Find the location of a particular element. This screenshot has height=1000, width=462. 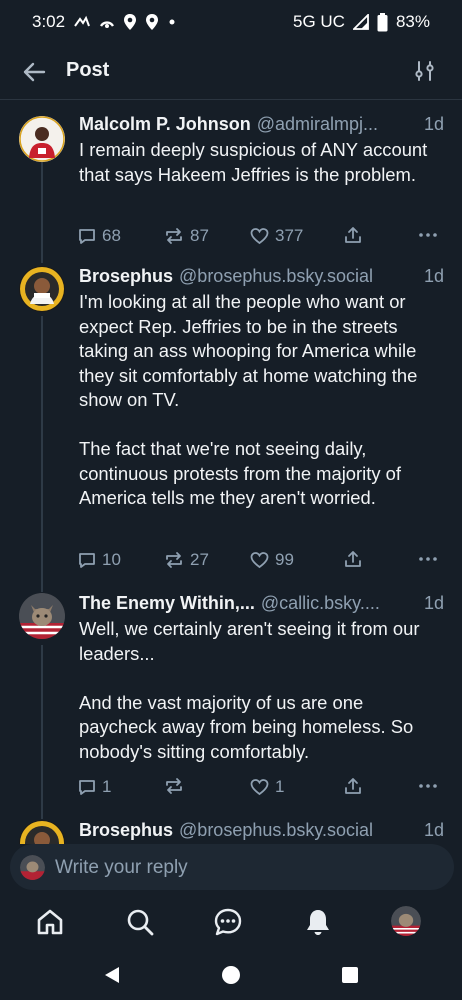

arrow-left-icon is located at coordinates (34, 72).